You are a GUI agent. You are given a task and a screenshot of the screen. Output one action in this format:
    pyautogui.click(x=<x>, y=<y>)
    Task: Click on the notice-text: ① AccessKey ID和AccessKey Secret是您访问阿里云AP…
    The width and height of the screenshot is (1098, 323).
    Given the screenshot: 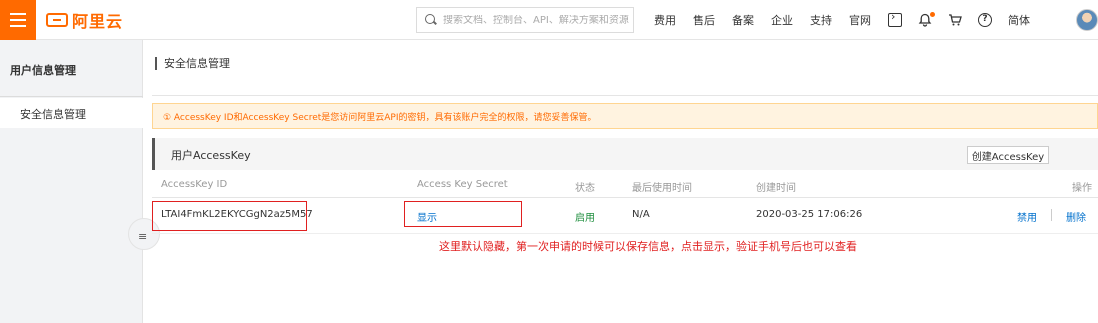 What is the action you would take?
    pyautogui.click(x=380, y=118)
    